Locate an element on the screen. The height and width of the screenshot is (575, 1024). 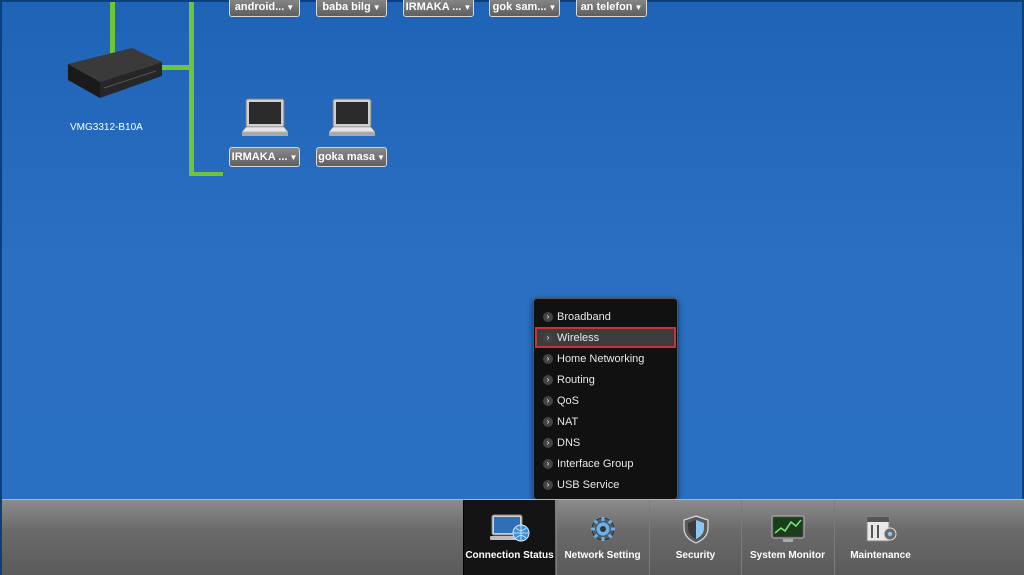
shield-icon is located at coordinates (695, 529).